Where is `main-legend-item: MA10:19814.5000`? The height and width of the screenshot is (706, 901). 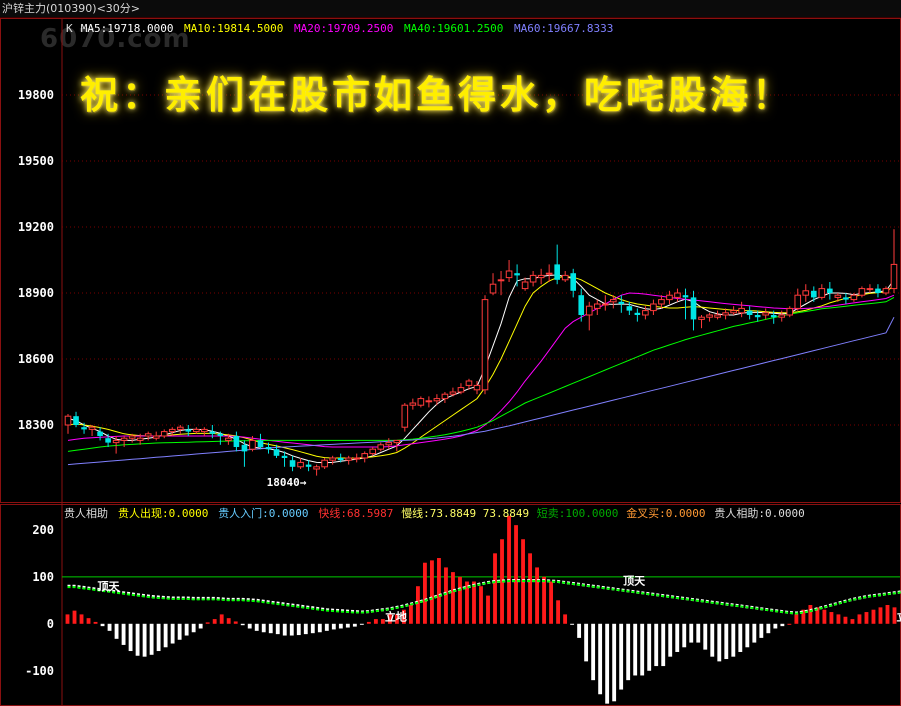 main-legend-item: MA10:19814.5000 is located at coordinates (233, 28).